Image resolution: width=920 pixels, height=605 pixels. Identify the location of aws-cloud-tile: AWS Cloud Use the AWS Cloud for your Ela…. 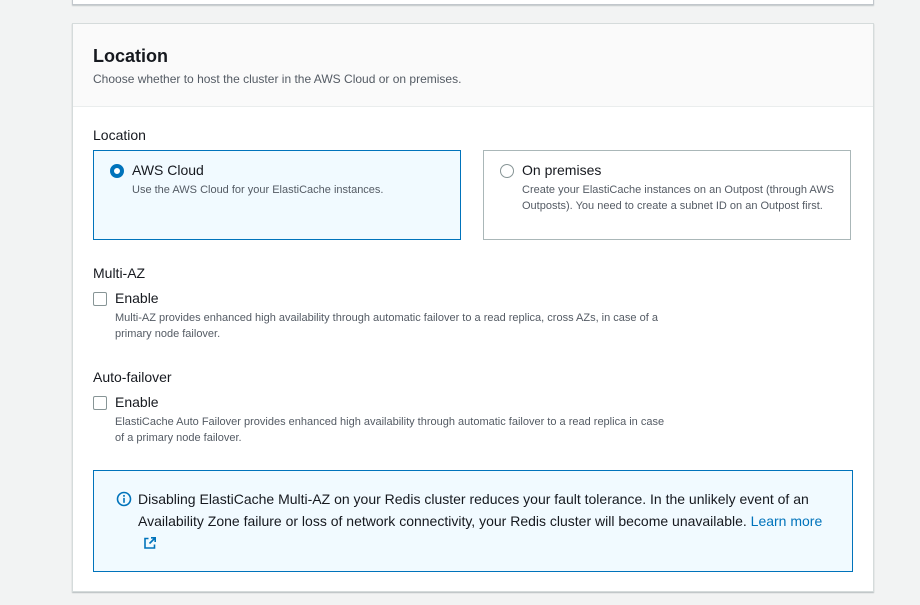
(277, 195).